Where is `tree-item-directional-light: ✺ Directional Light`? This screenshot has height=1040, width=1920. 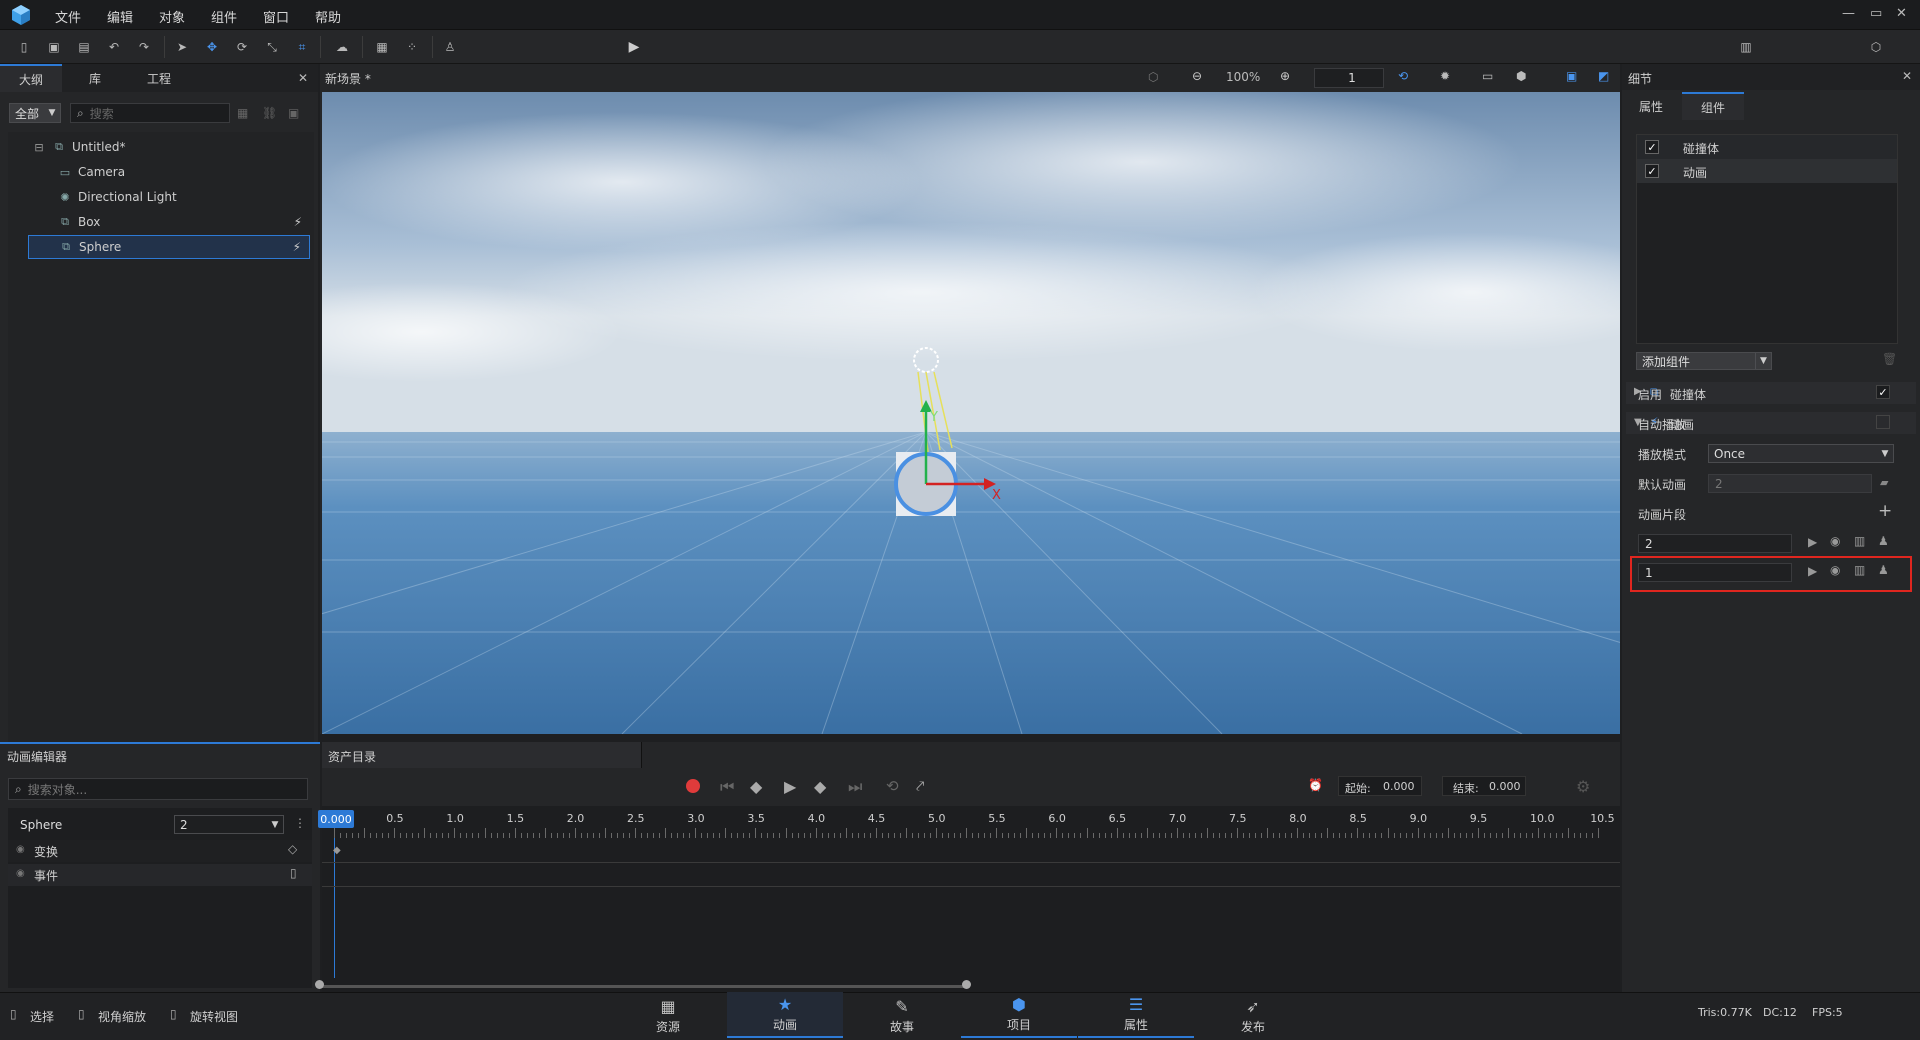 tree-item-directional-light: ✺ Directional Light is located at coordinates (184, 197).